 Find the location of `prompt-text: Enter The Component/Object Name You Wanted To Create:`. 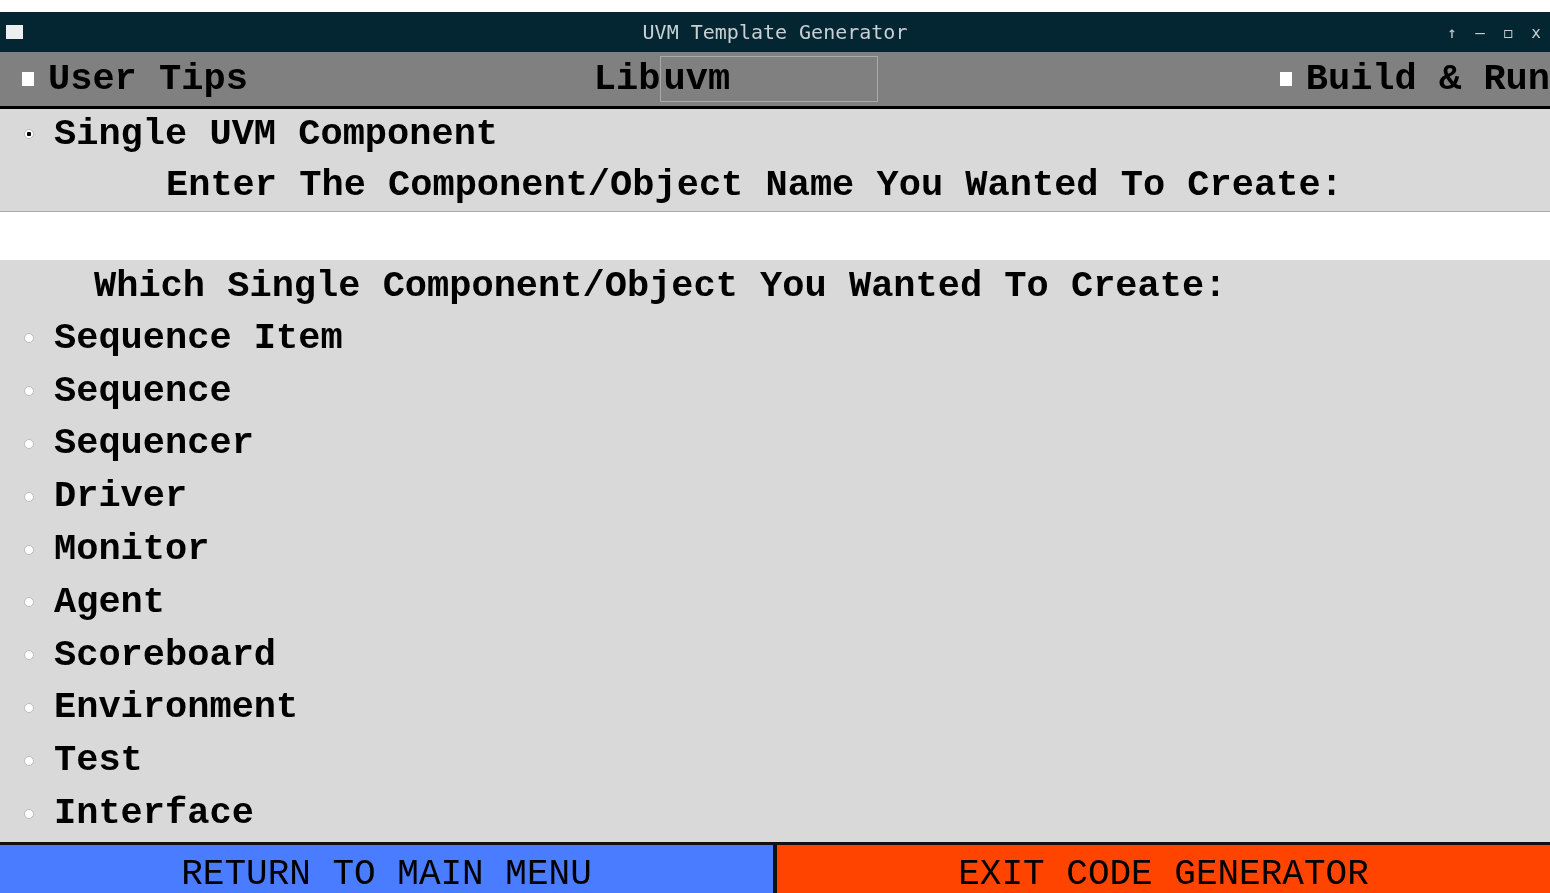

prompt-text: Enter The Component/Object Name You Wanted To Create: is located at coordinates (754, 185).